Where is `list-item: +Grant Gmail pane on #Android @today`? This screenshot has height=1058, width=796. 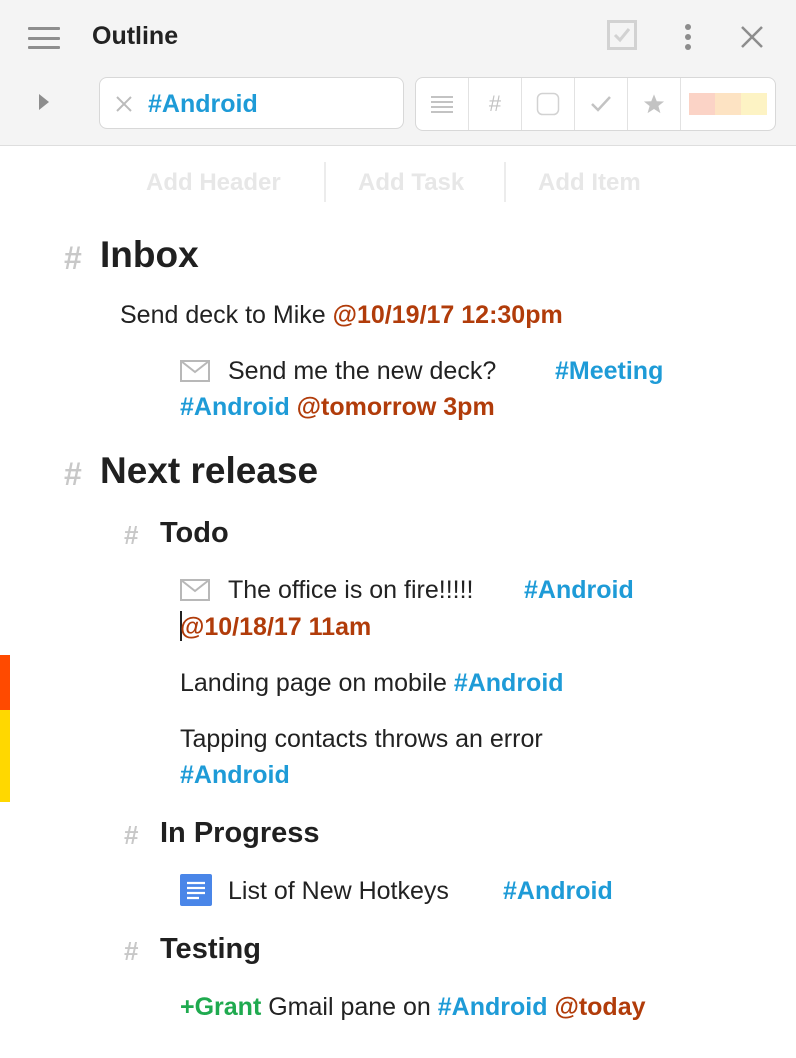
list-item: +Grant Gmail pane on #Android @today is located at coordinates (413, 1007).